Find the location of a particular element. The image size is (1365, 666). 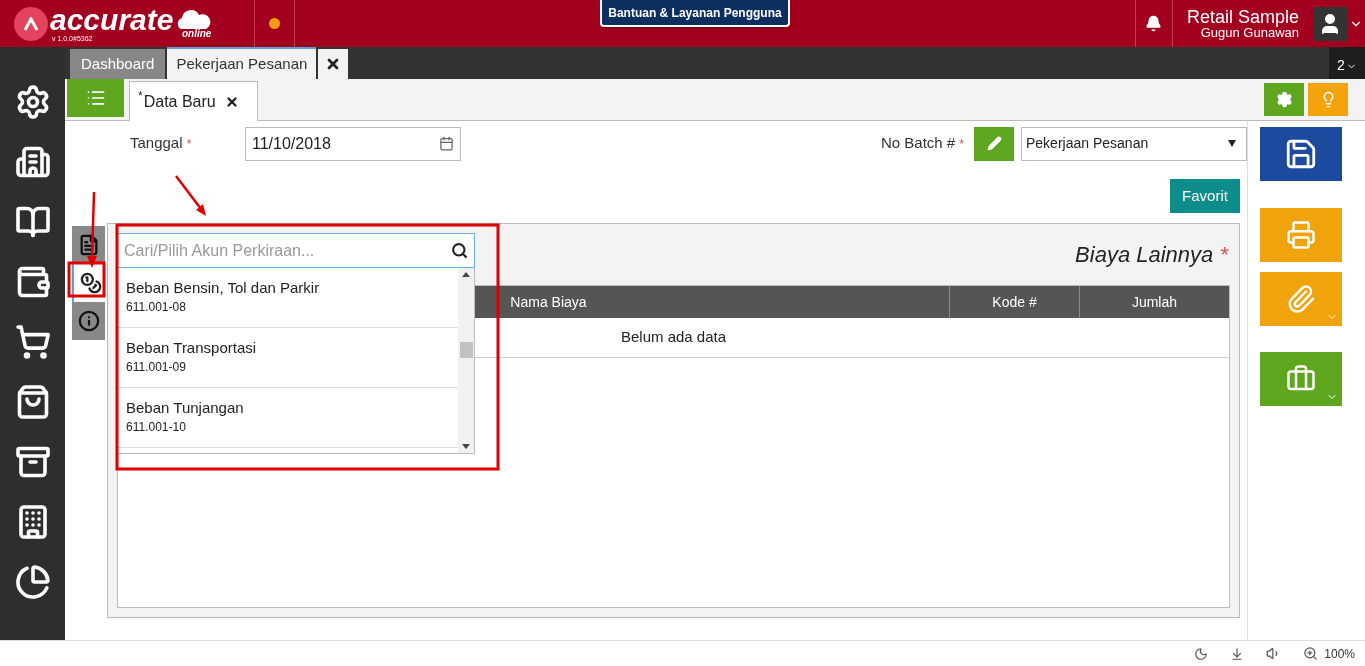

zoom-level: 100% is located at coordinates (1339, 654).